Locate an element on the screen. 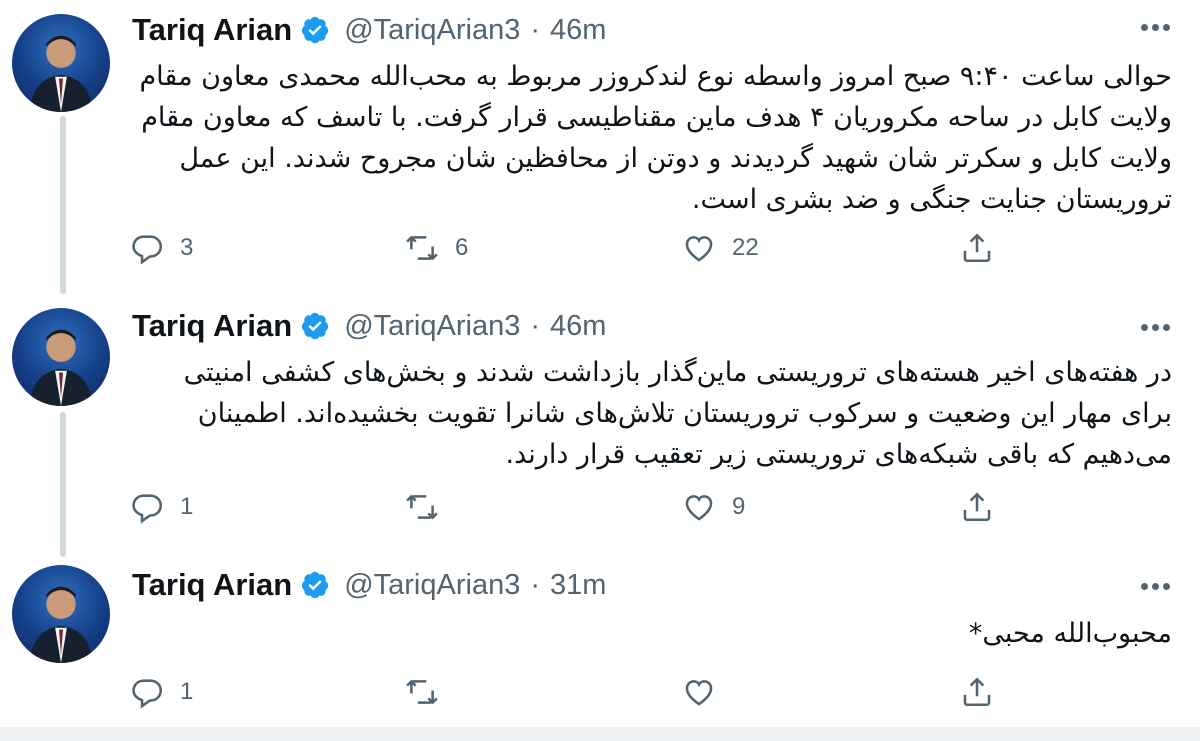 The height and width of the screenshot is (741, 1200). like-count: 22 is located at coordinates (745, 247).